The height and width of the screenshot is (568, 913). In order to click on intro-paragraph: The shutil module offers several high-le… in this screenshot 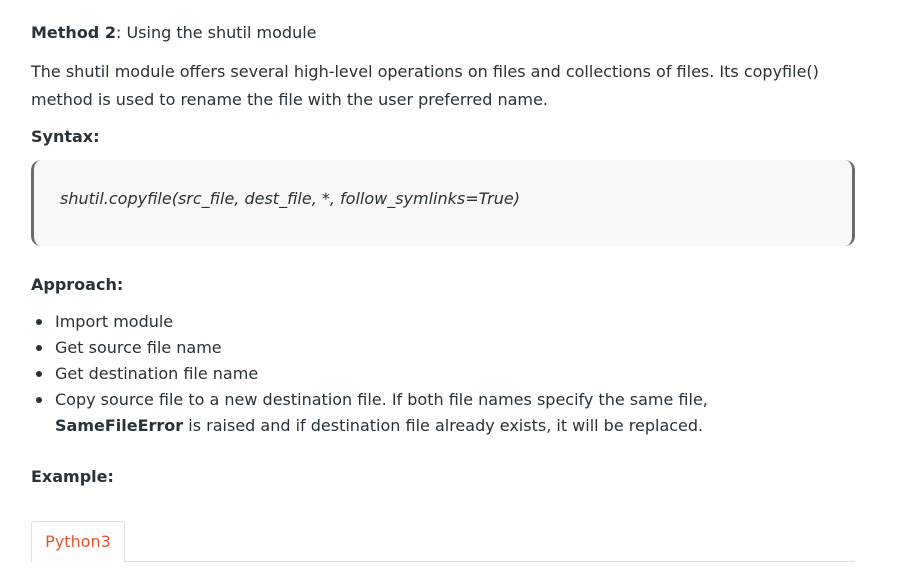, I will do `click(425, 85)`.